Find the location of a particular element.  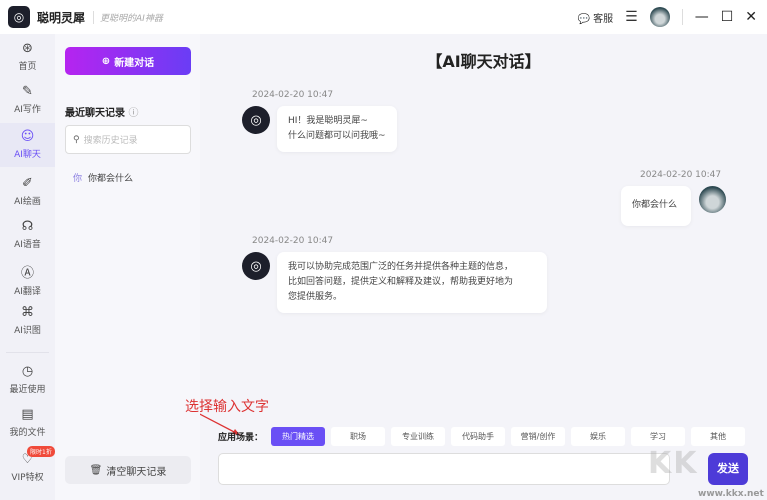

new-chat-button: ⊕ 新建对话 is located at coordinates (128, 61).